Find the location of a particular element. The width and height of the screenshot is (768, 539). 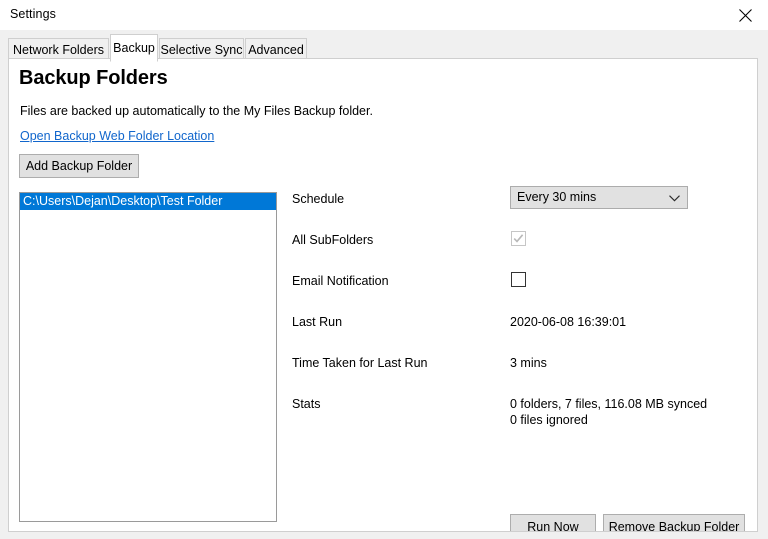

window-titlebar: Settings is located at coordinates (384, 15).